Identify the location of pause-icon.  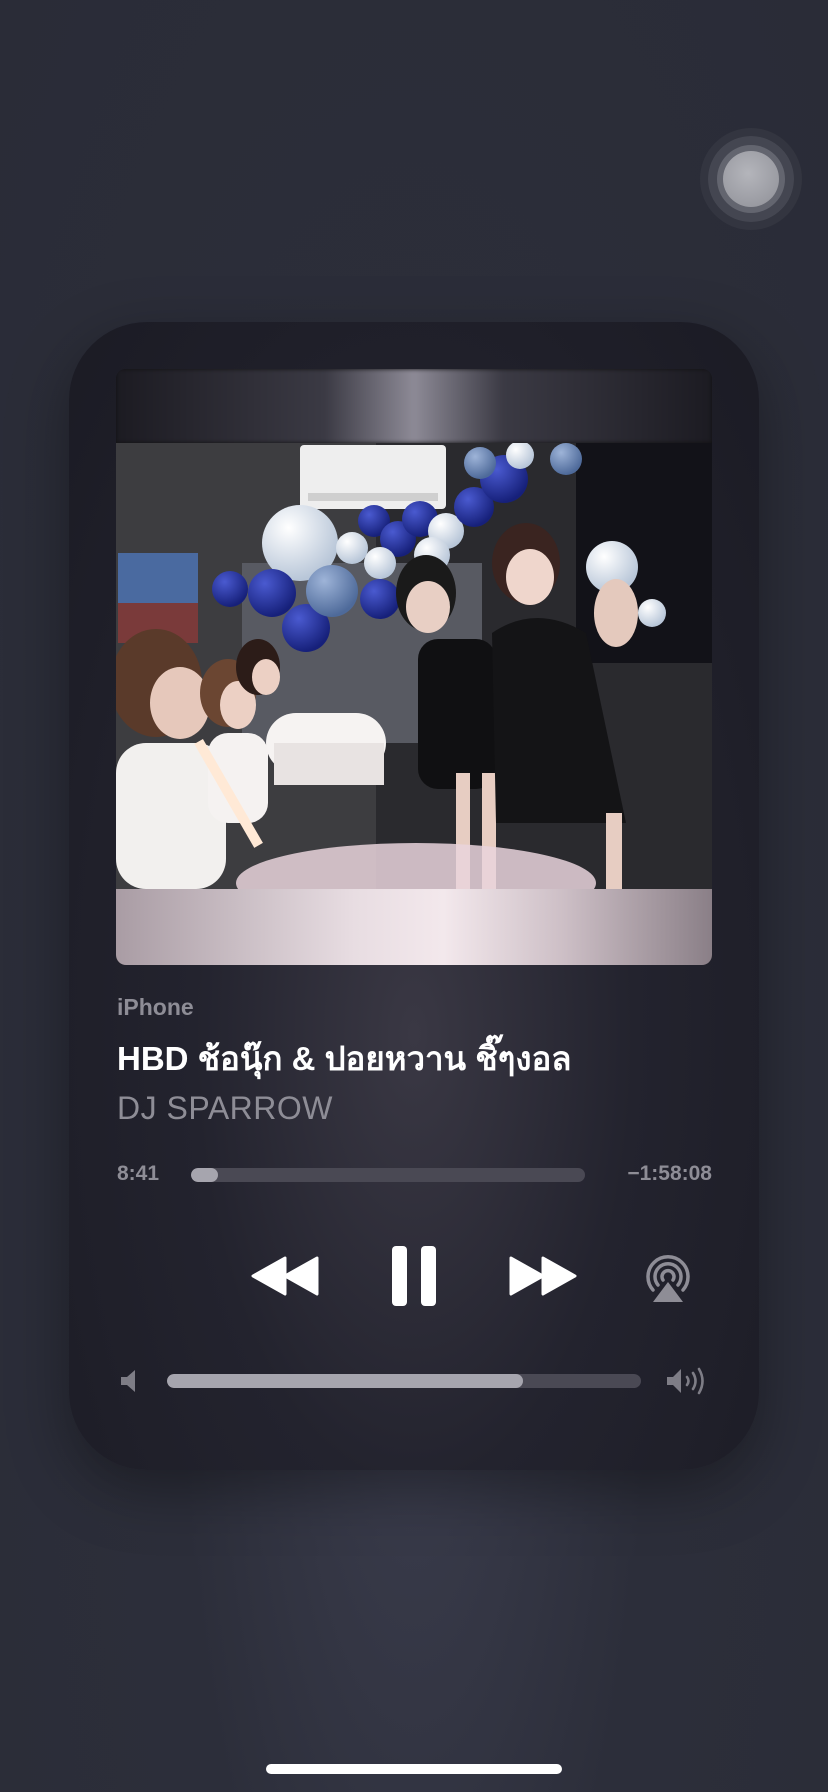
(414, 1276).